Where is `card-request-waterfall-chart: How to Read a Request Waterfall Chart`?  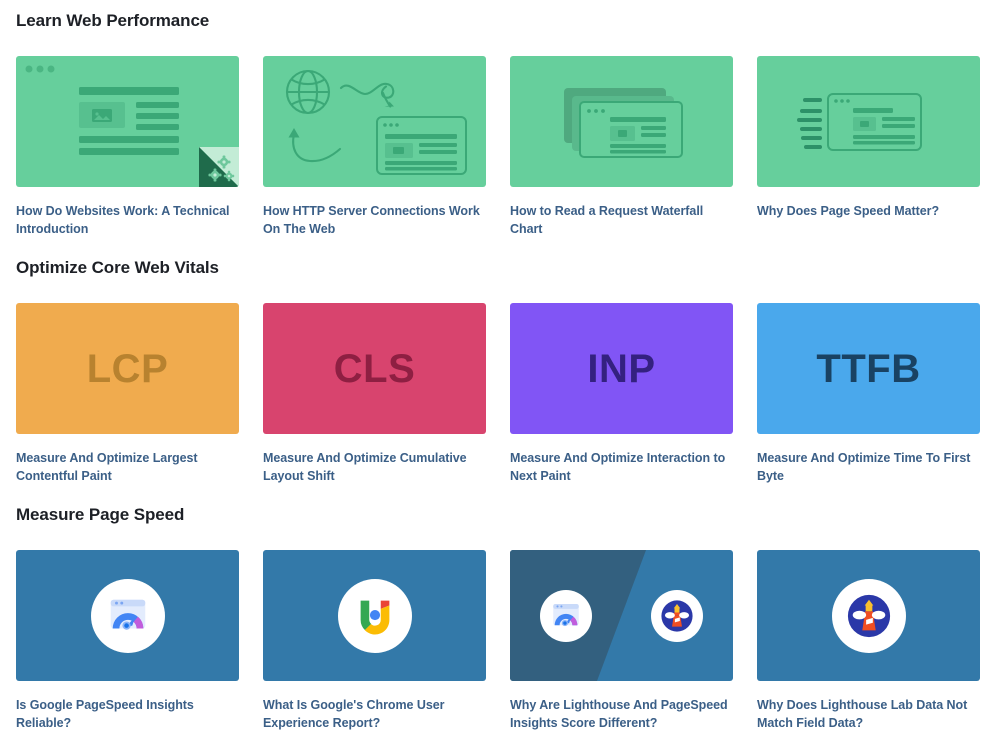
card-request-waterfall-chart: How to Read a Request Waterfall Chart is located at coordinates (621, 147).